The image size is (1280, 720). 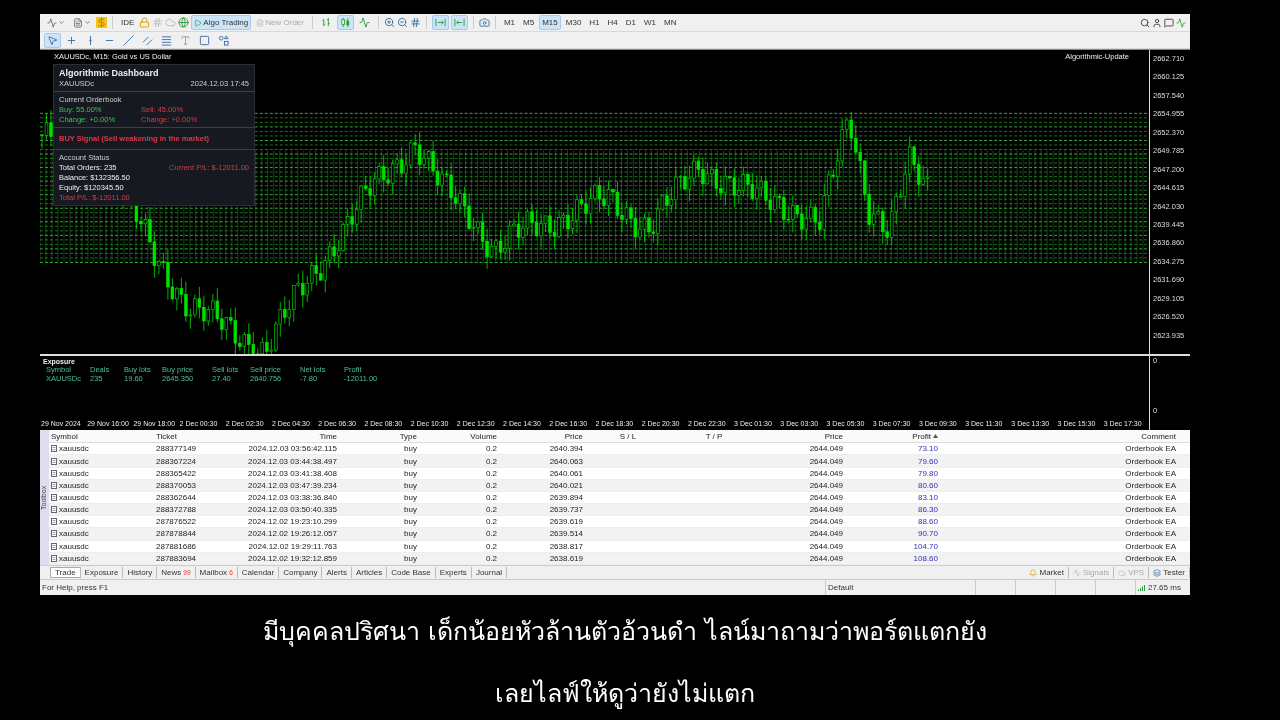 What do you see at coordinates (529, 23) in the screenshot?
I see `timeframe-button: M5` at bounding box center [529, 23].